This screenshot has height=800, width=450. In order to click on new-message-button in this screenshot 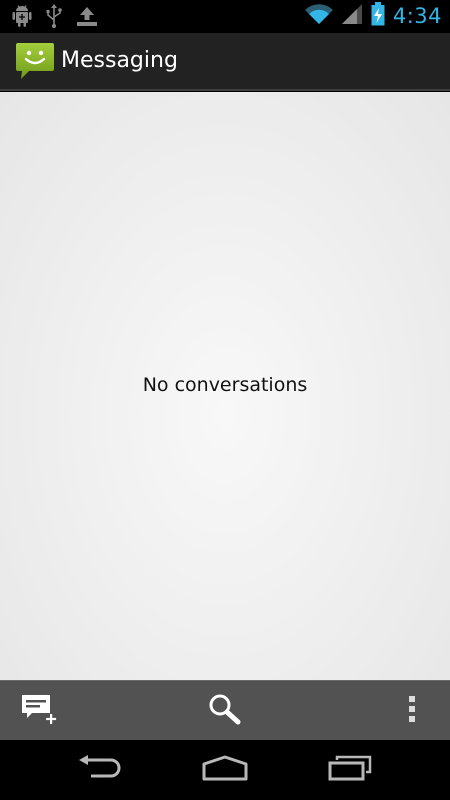, I will do `click(40, 711)`.